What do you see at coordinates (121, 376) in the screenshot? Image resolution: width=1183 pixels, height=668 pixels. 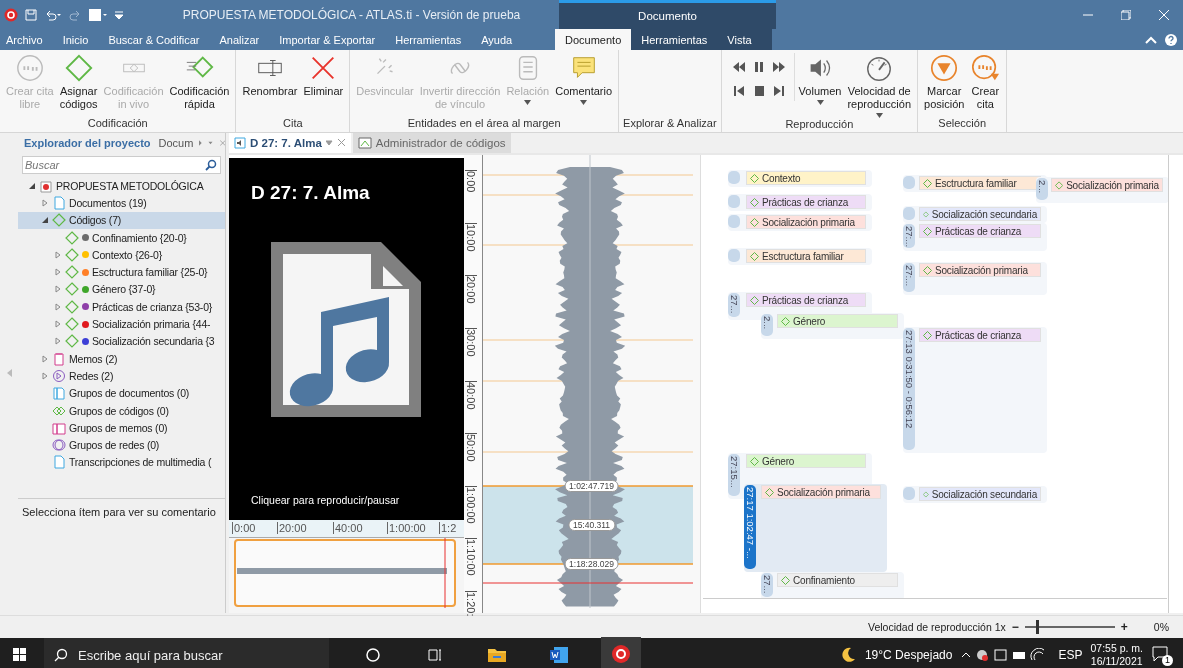 I see `tree-item: Redes (2)` at bounding box center [121, 376].